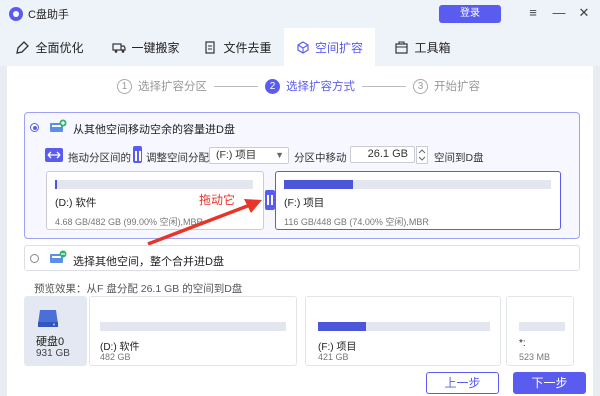  I want to click on truck-icon, so click(119, 47).